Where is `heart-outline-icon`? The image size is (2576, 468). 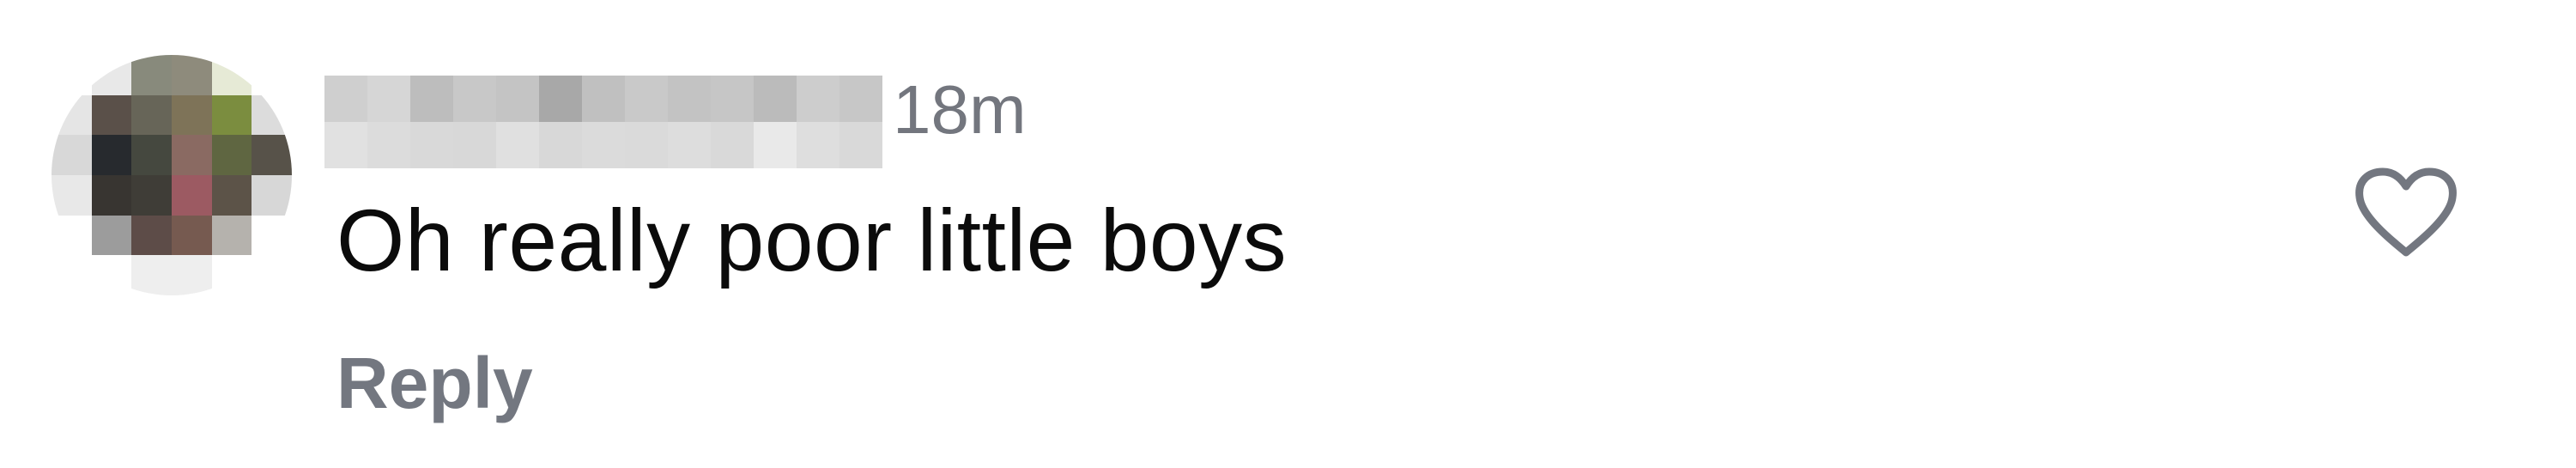 heart-outline-icon is located at coordinates (2406, 212).